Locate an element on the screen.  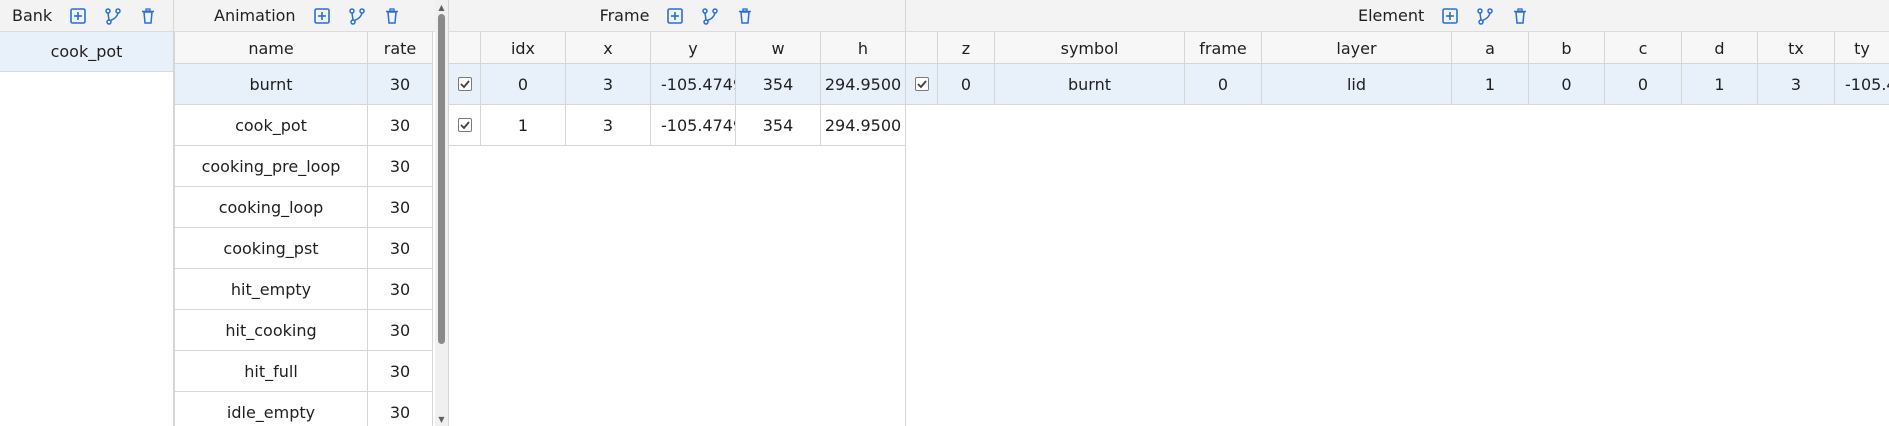
bank-item-cook-pot: cook_pot is located at coordinates (86, 52).